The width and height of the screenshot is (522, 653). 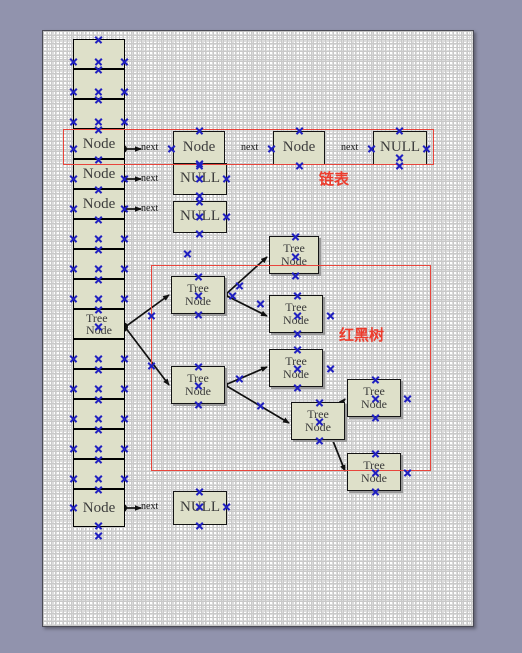 I want to click on bucket-cell-5: Node, so click(x=99, y=204).